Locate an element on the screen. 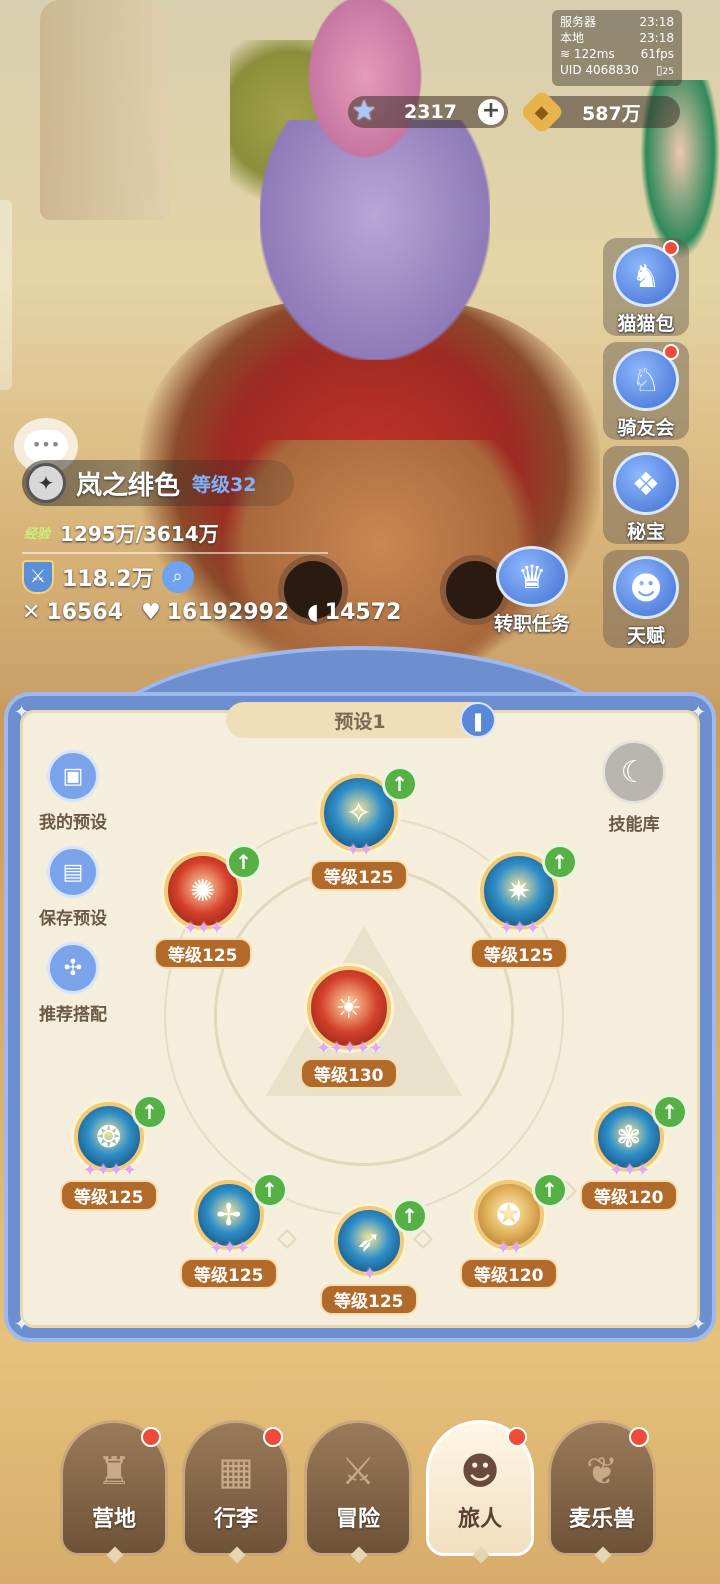 The height and width of the screenshot is (1584, 720). side-button-rider-club: ♘ 骑友会 is located at coordinates (646, 391).